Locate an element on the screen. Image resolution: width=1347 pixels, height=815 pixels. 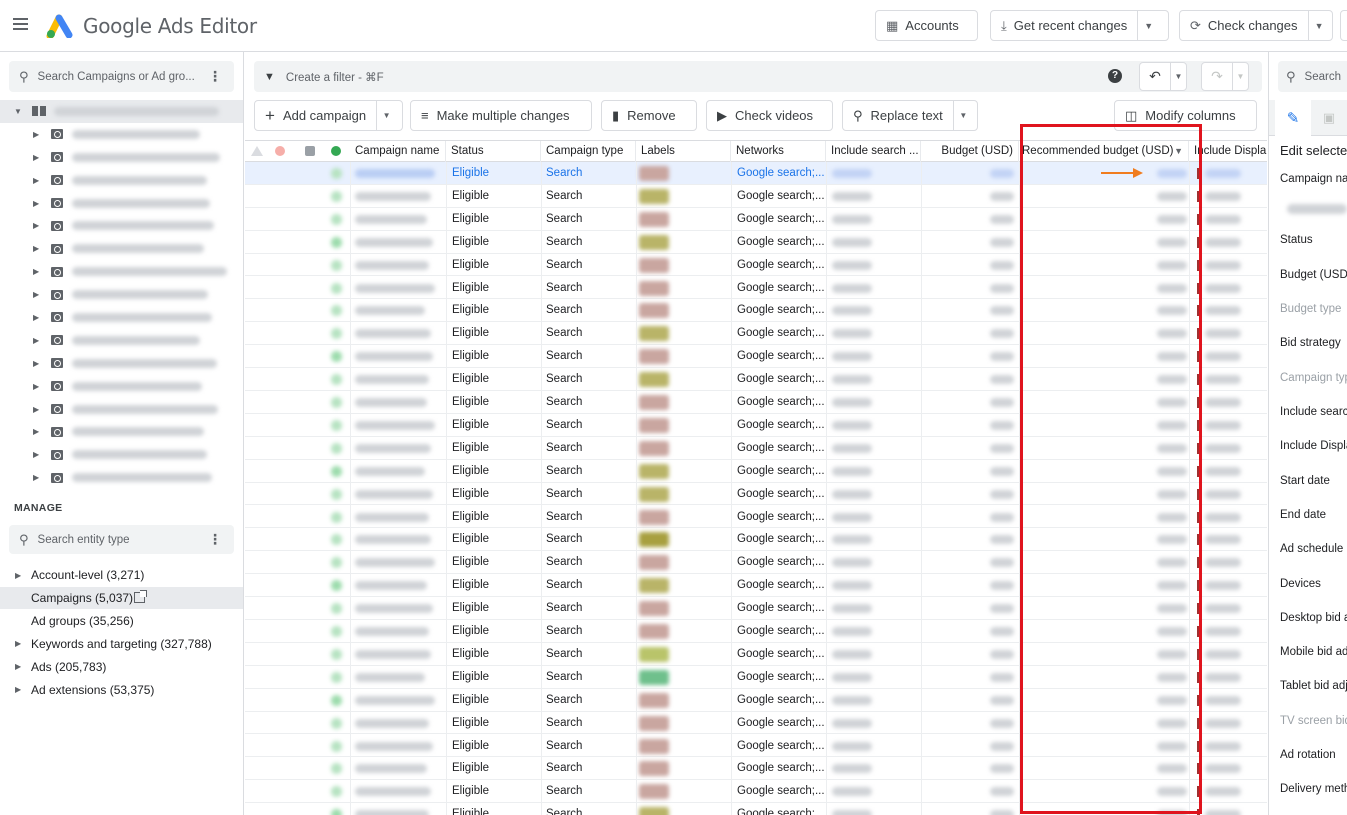
menu-icon is located at coordinates (20, 24).